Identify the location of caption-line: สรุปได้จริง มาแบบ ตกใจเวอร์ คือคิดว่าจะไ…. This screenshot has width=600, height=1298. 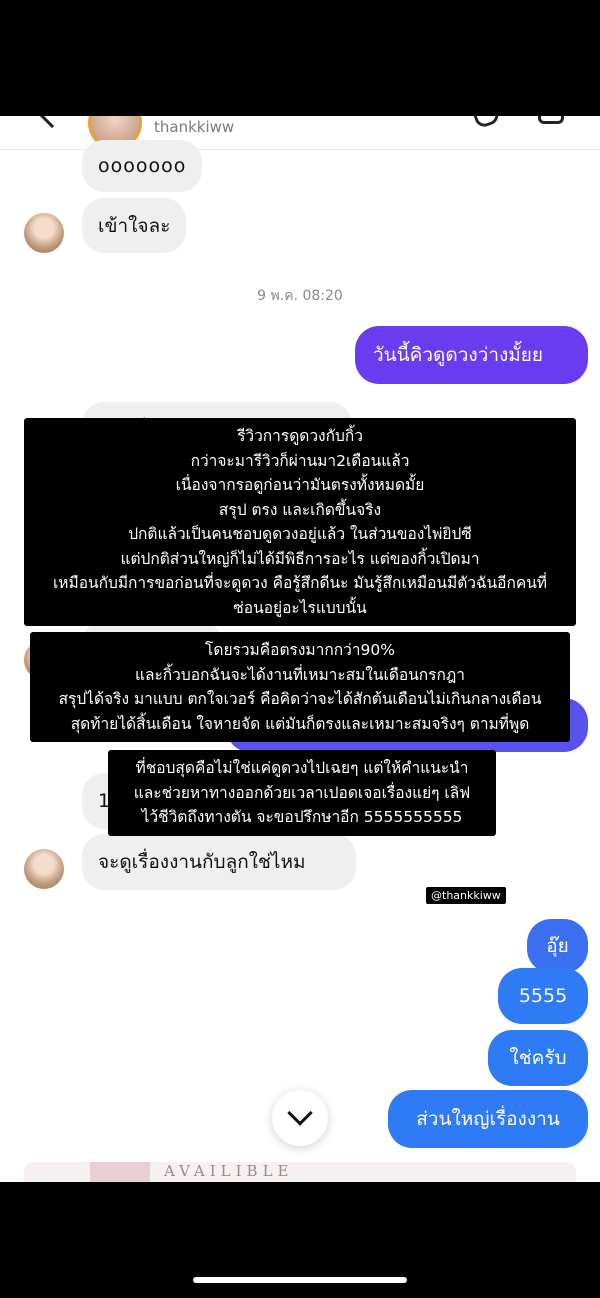
(300, 699).